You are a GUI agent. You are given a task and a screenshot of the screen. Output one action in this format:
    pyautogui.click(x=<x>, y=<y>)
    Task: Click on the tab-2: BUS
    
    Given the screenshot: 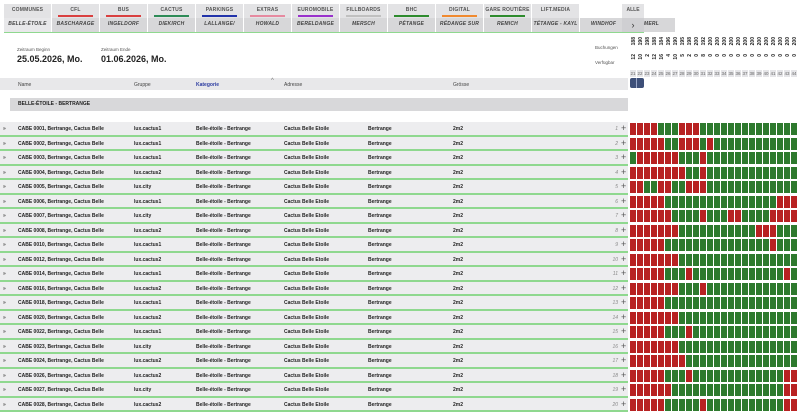 What is the action you would take?
    pyautogui.click(x=123, y=11)
    